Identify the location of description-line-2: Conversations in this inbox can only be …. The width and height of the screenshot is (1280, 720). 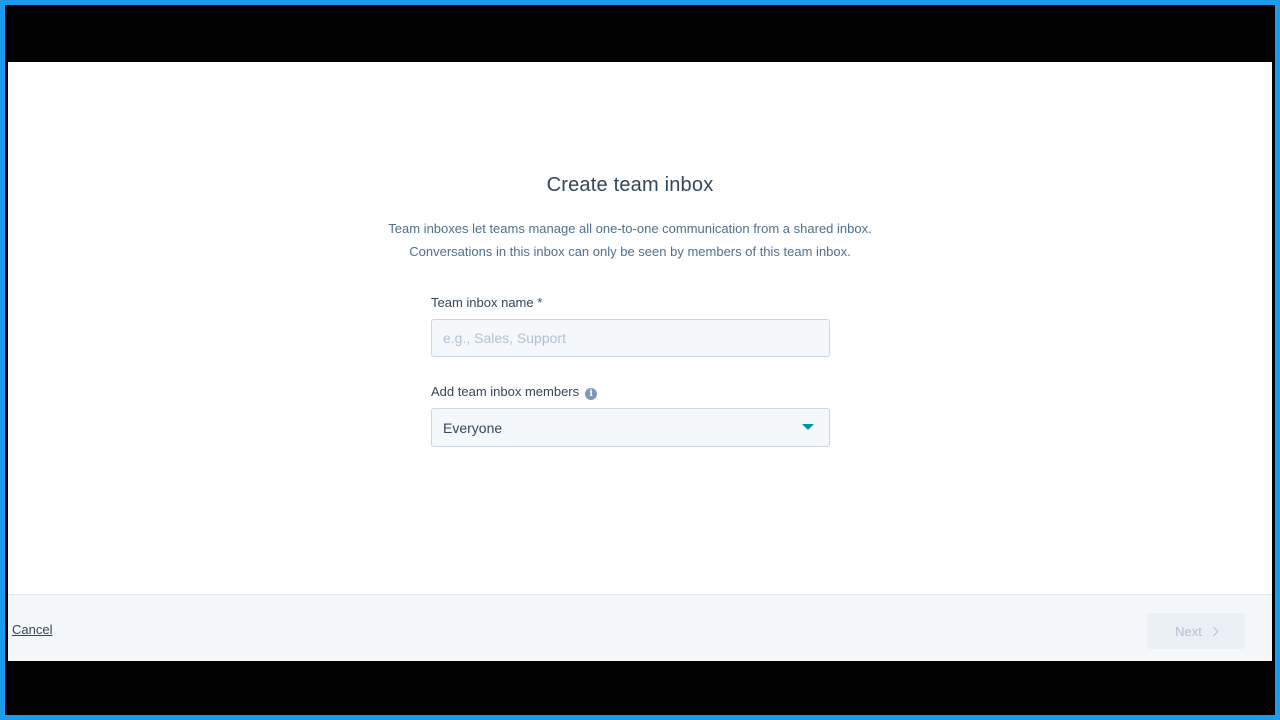
(630, 251).